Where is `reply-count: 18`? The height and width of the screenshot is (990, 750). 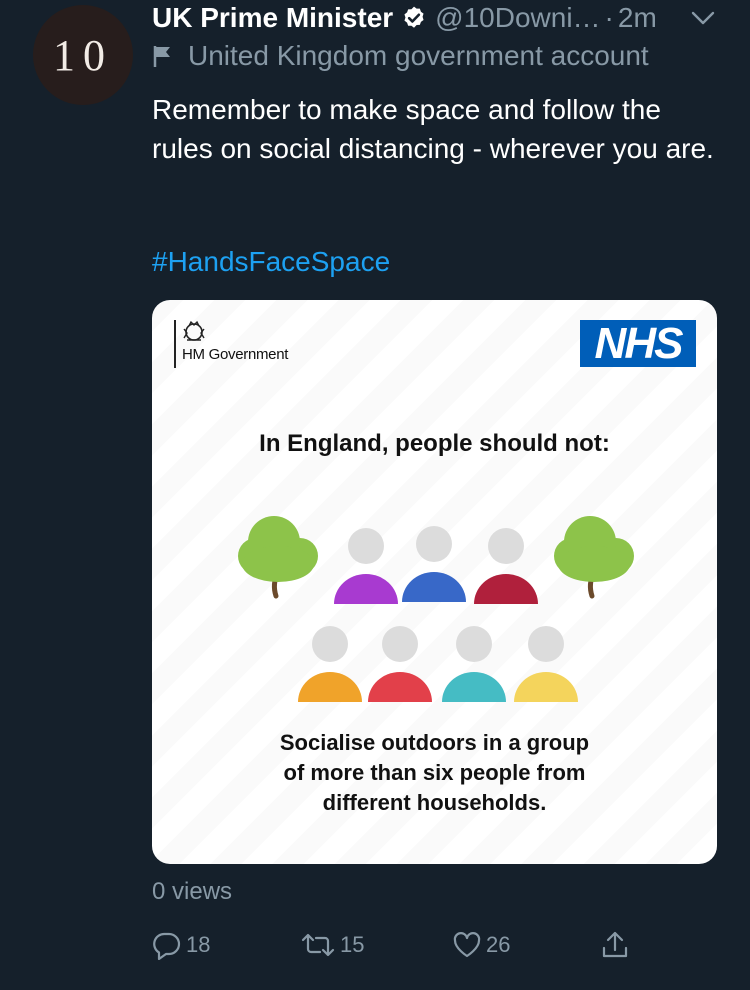
reply-count: 18 is located at coordinates (198, 944).